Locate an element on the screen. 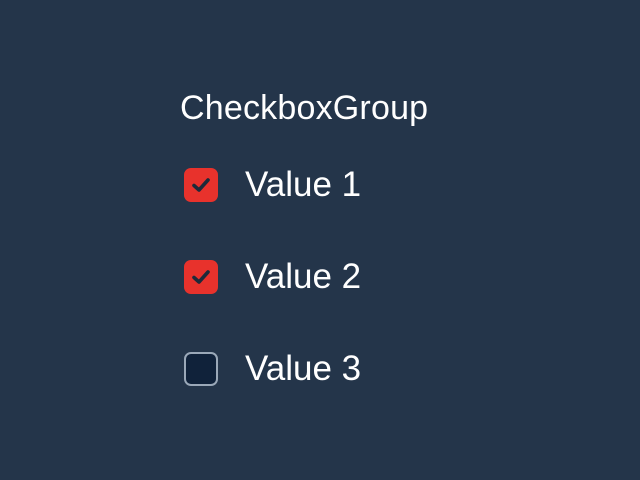 The image size is (640, 480). checkbox-item-value-1: Value 1 is located at coordinates (304, 185).